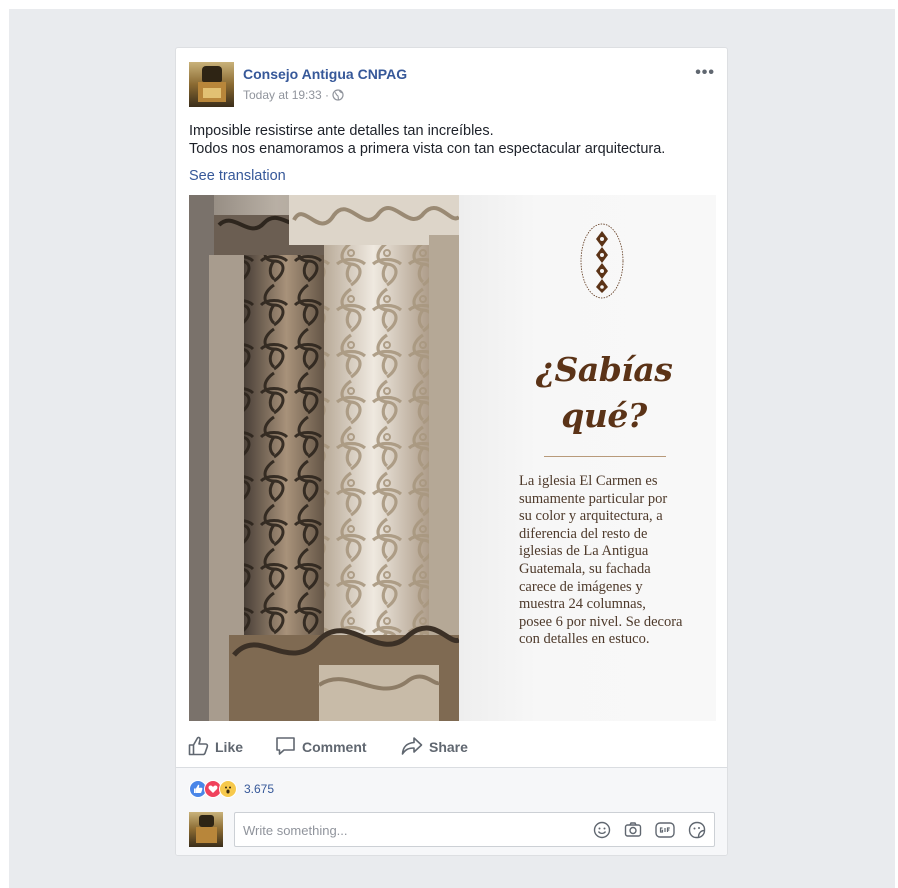  What do you see at coordinates (448, 747) in the screenshot?
I see `share-label: Share` at bounding box center [448, 747].